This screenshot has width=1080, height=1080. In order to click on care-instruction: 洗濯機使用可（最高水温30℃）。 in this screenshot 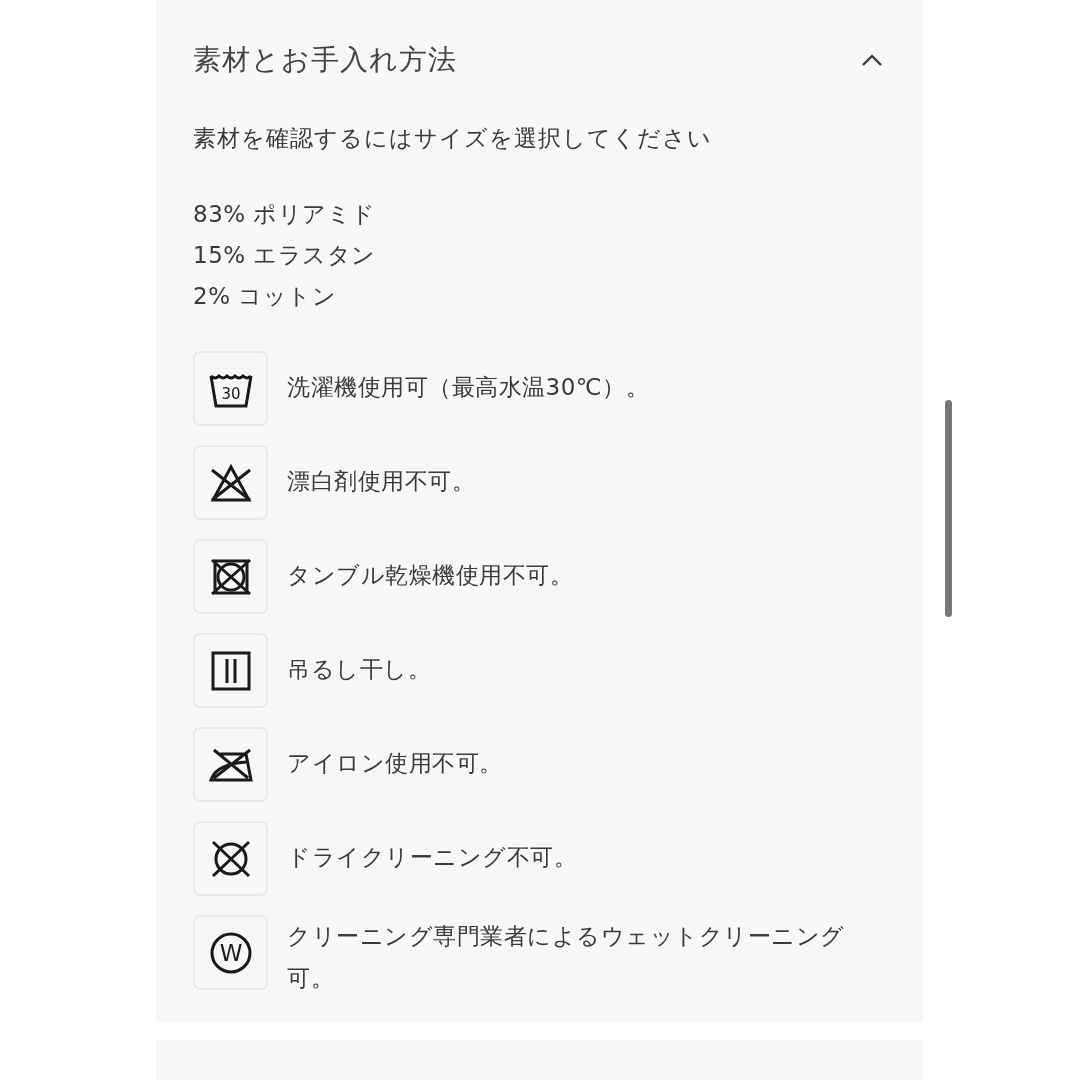, I will do `click(469, 387)`.